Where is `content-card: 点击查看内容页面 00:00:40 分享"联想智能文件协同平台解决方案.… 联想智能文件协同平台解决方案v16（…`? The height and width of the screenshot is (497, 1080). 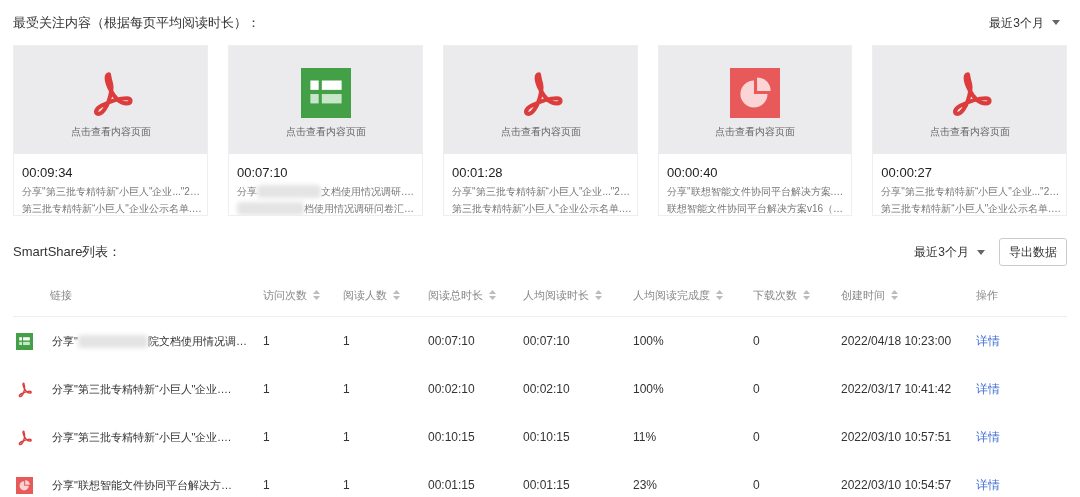
content-card: 点击查看内容页面 00:00:40 分享"联想智能文件协同平台解决方案.… 联想智能文件协同平台解决方案v16（… is located at coordinates (755, 130).